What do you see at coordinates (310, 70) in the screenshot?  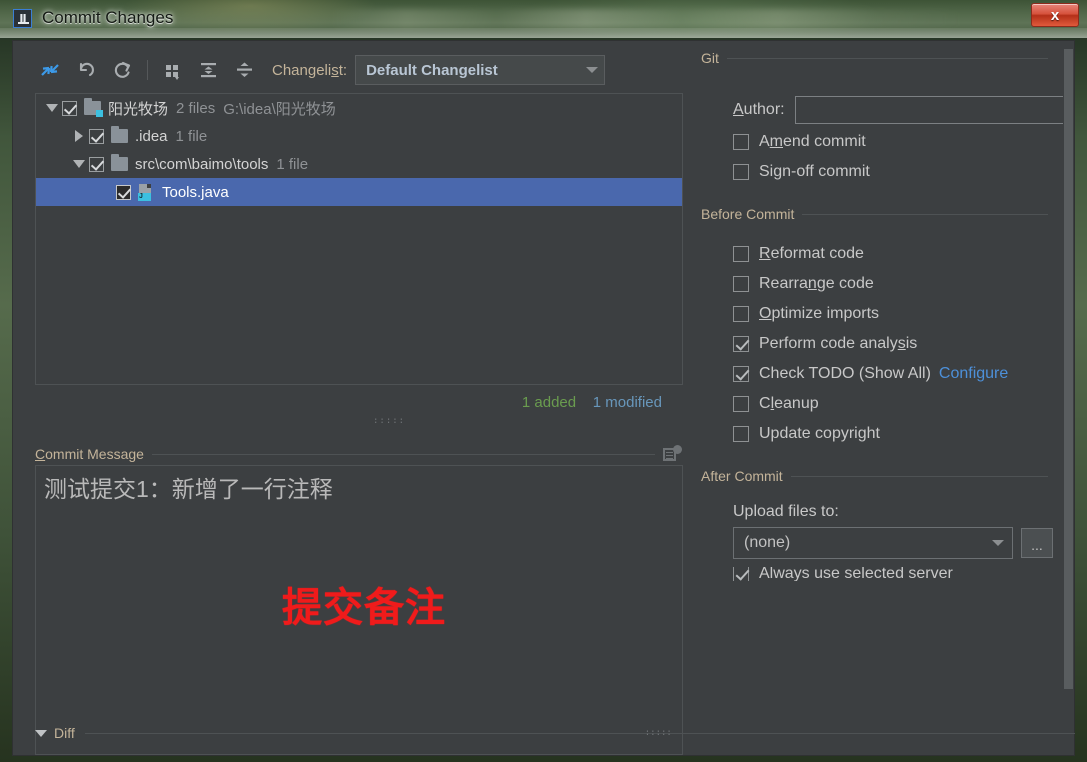 I see `changelist-label: Changelist:` at bounding box center [310, 70].